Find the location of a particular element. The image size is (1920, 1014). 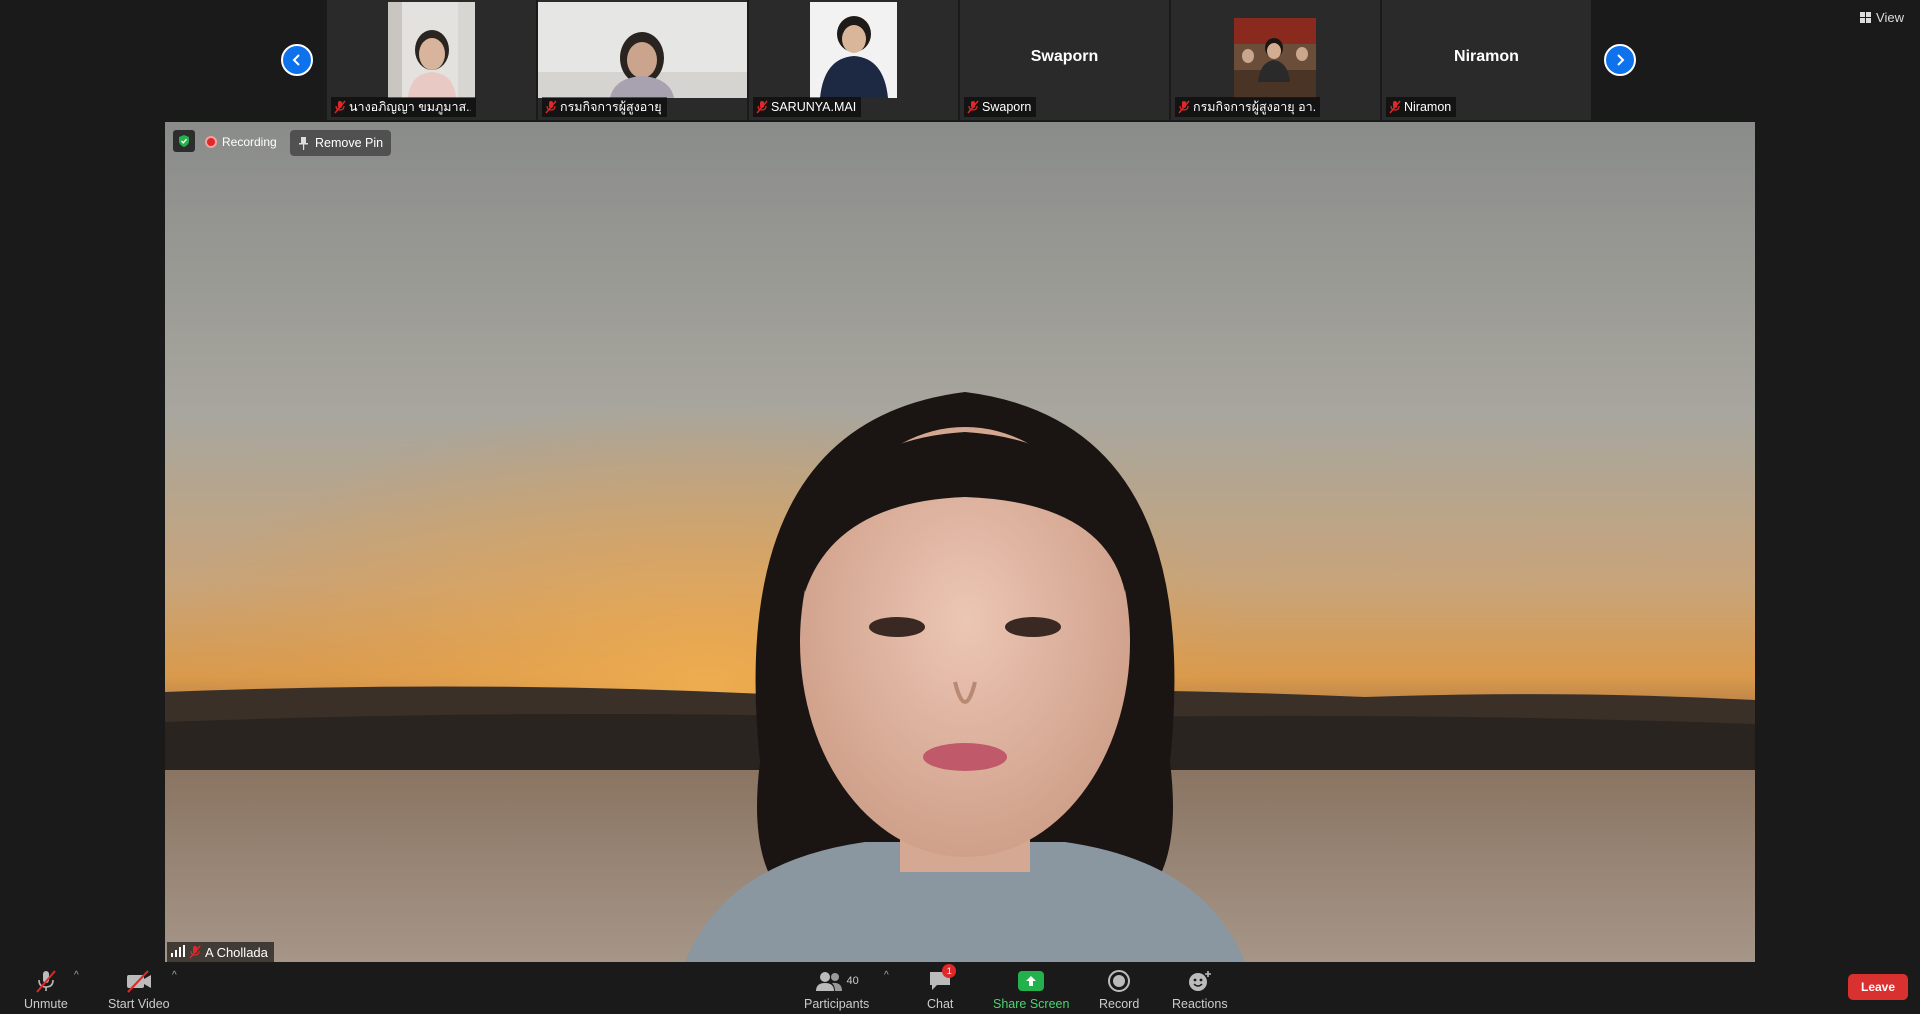

recording-dot-icon is located at coordinates (211, 142).